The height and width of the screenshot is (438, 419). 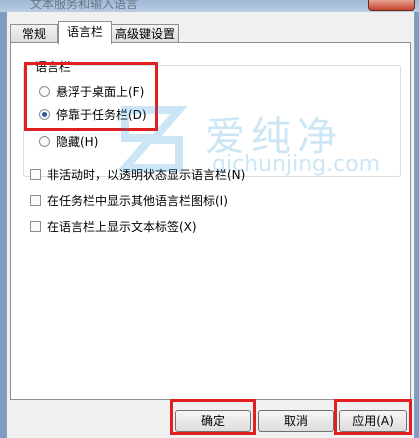 What do you see at coordinates (77, 142) in the screenshot?
I see `radio-hidden-label: 隐藏(H)` at bounding box center [77, 142].